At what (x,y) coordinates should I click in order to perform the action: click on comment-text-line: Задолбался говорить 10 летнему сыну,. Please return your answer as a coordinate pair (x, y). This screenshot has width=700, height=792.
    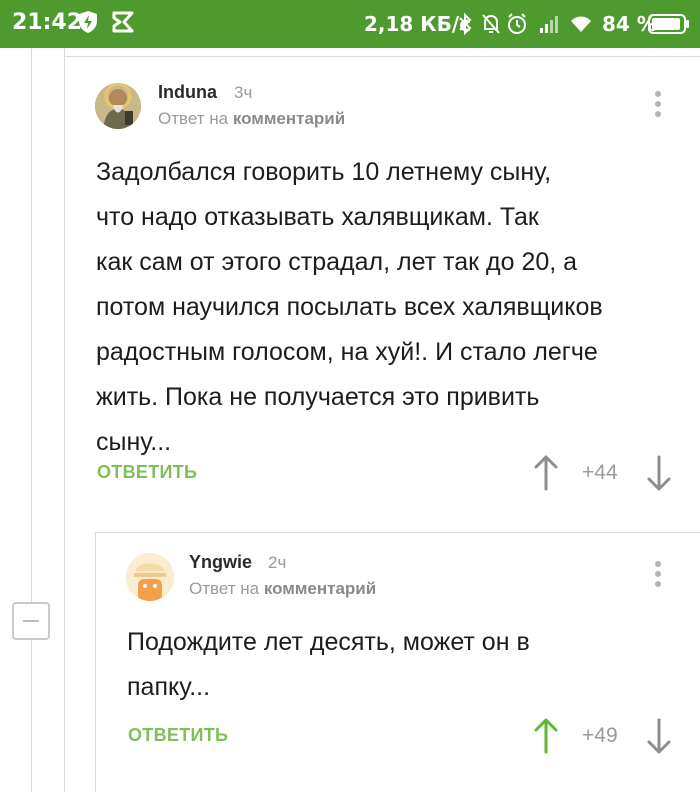
    Looking at the image, I should click on (324, 172).